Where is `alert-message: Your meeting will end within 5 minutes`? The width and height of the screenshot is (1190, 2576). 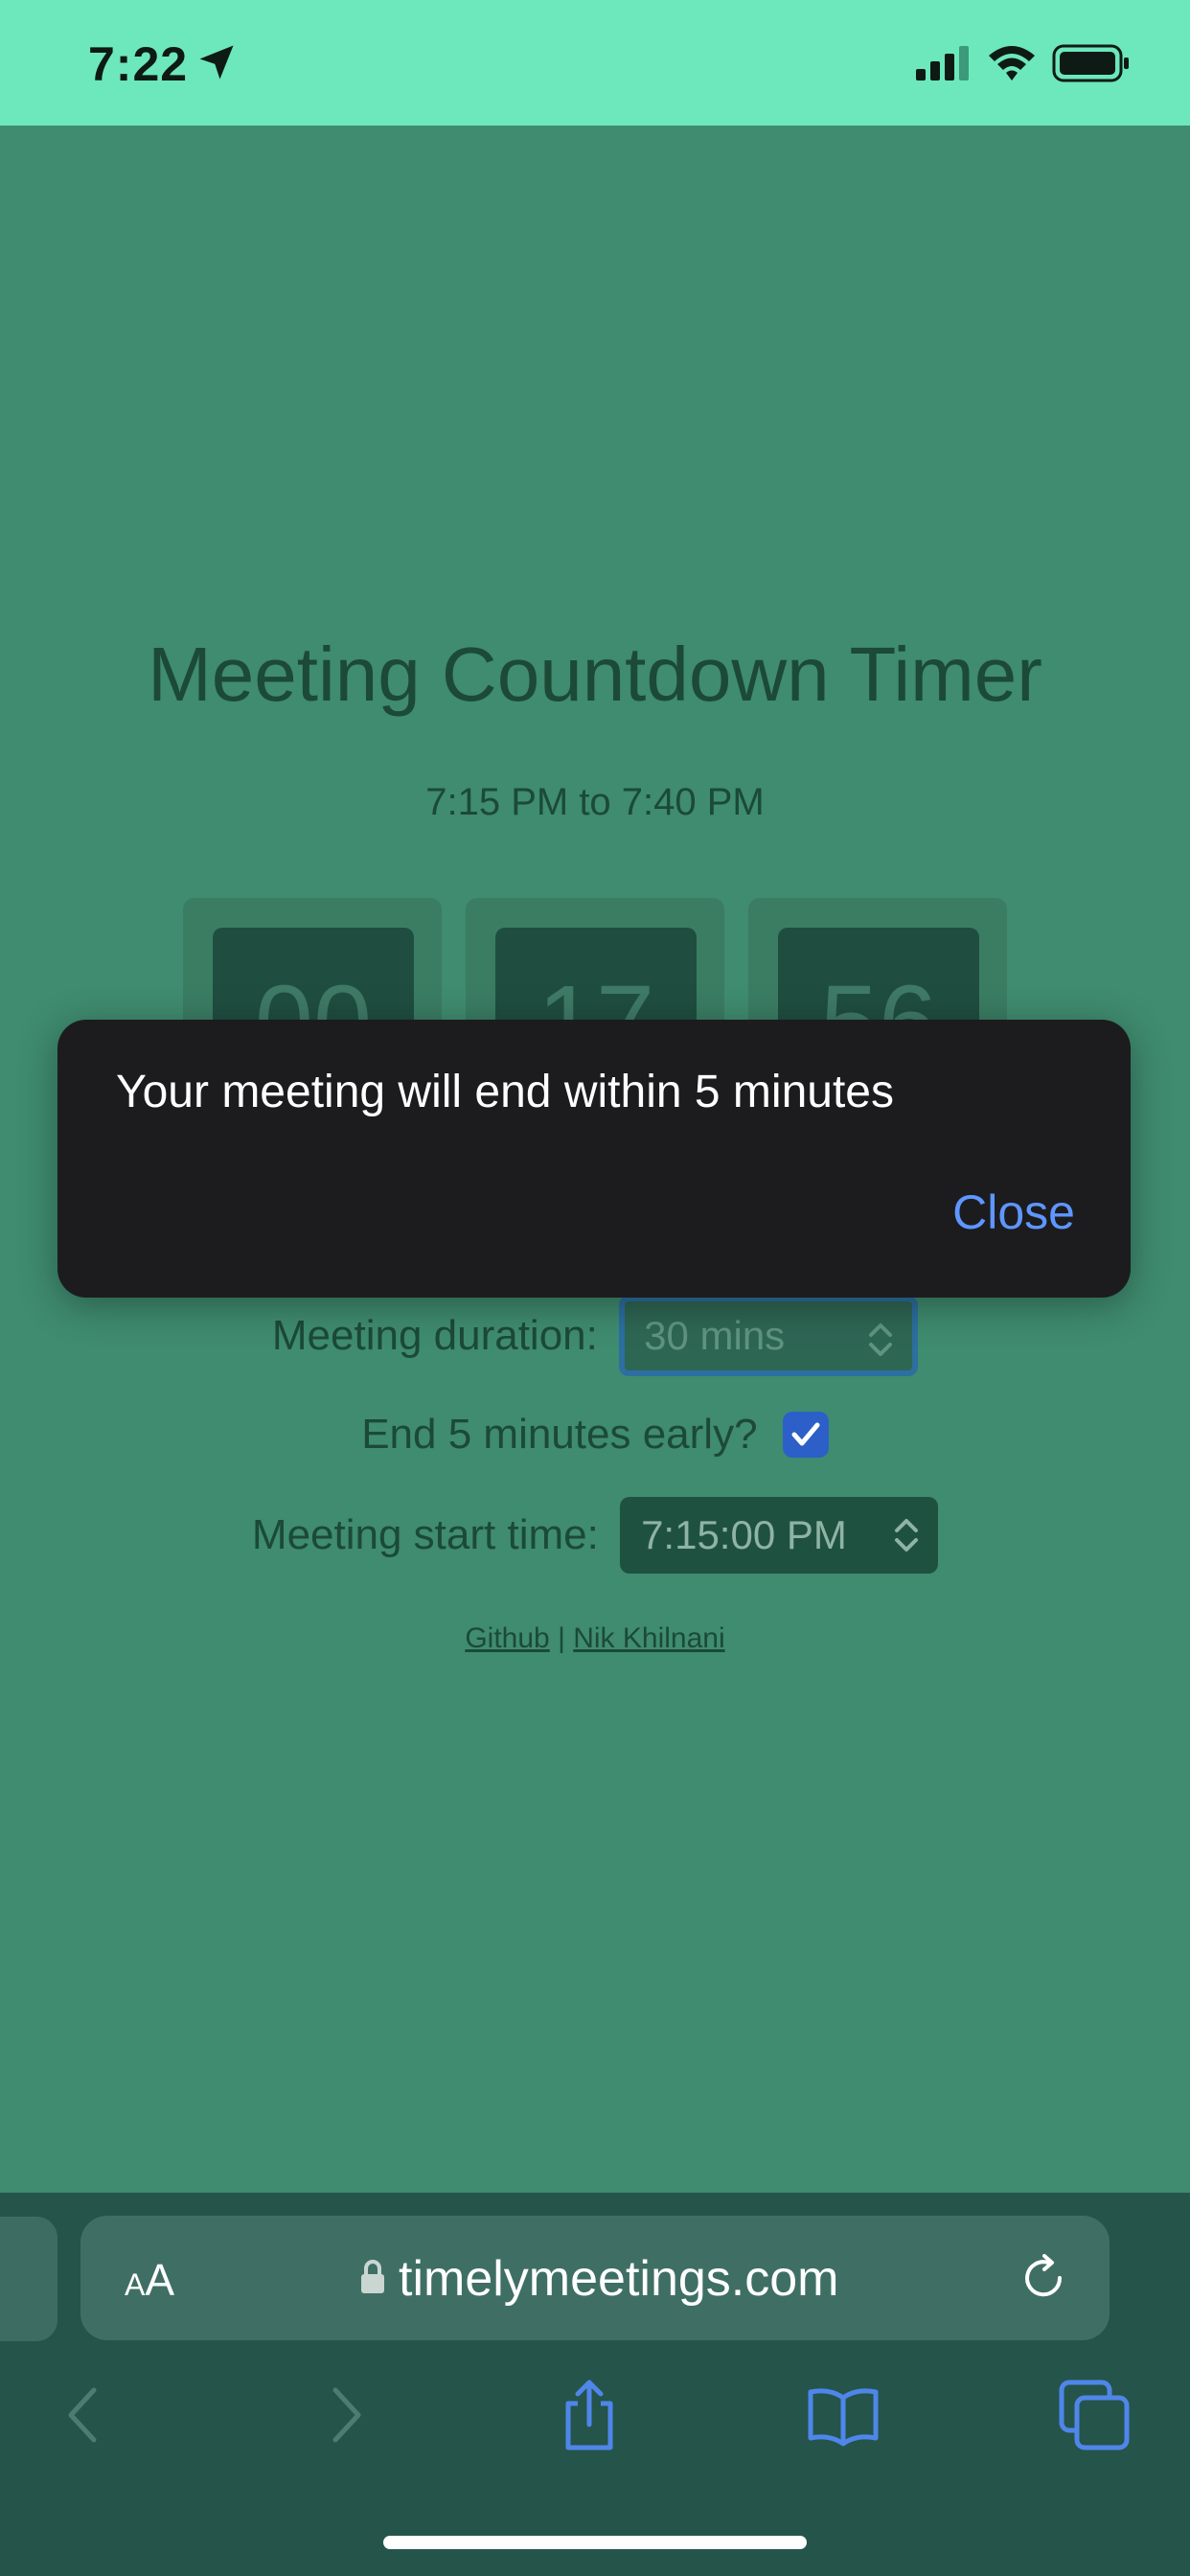 alert-message: Your meeting will end within 5 minutes is located at coordinates (505, 1092).